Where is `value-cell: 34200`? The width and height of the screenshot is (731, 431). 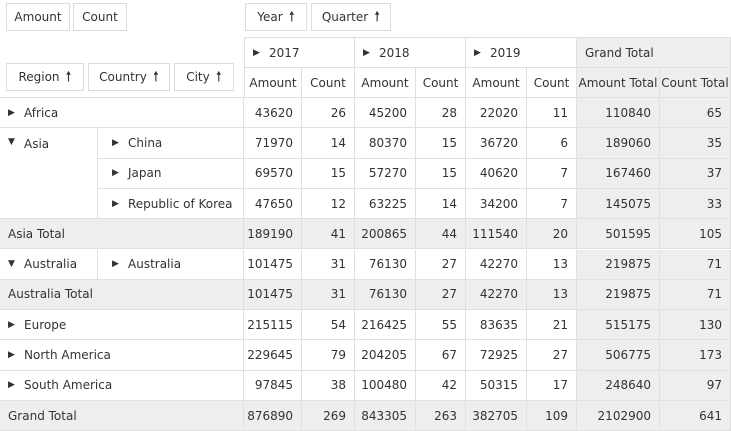
value-cell: 34200 is located at coordinates (496, 204).